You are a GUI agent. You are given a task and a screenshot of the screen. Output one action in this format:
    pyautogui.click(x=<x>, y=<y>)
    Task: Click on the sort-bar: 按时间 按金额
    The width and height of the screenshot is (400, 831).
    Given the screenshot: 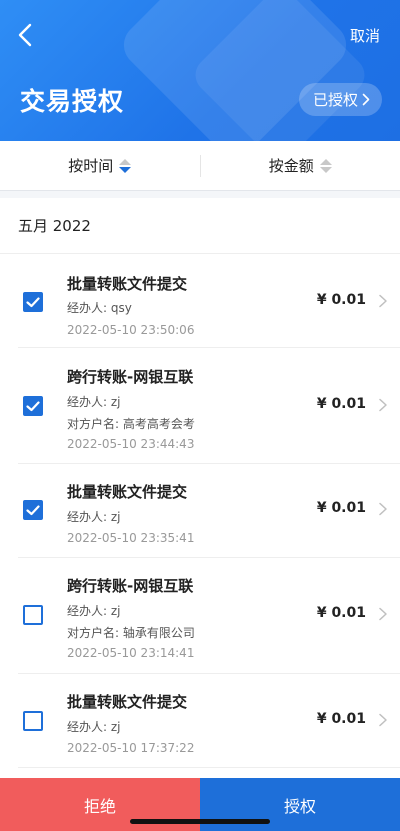 What is the action you would take?
    pyautogui.click(x=200, y=166)
    